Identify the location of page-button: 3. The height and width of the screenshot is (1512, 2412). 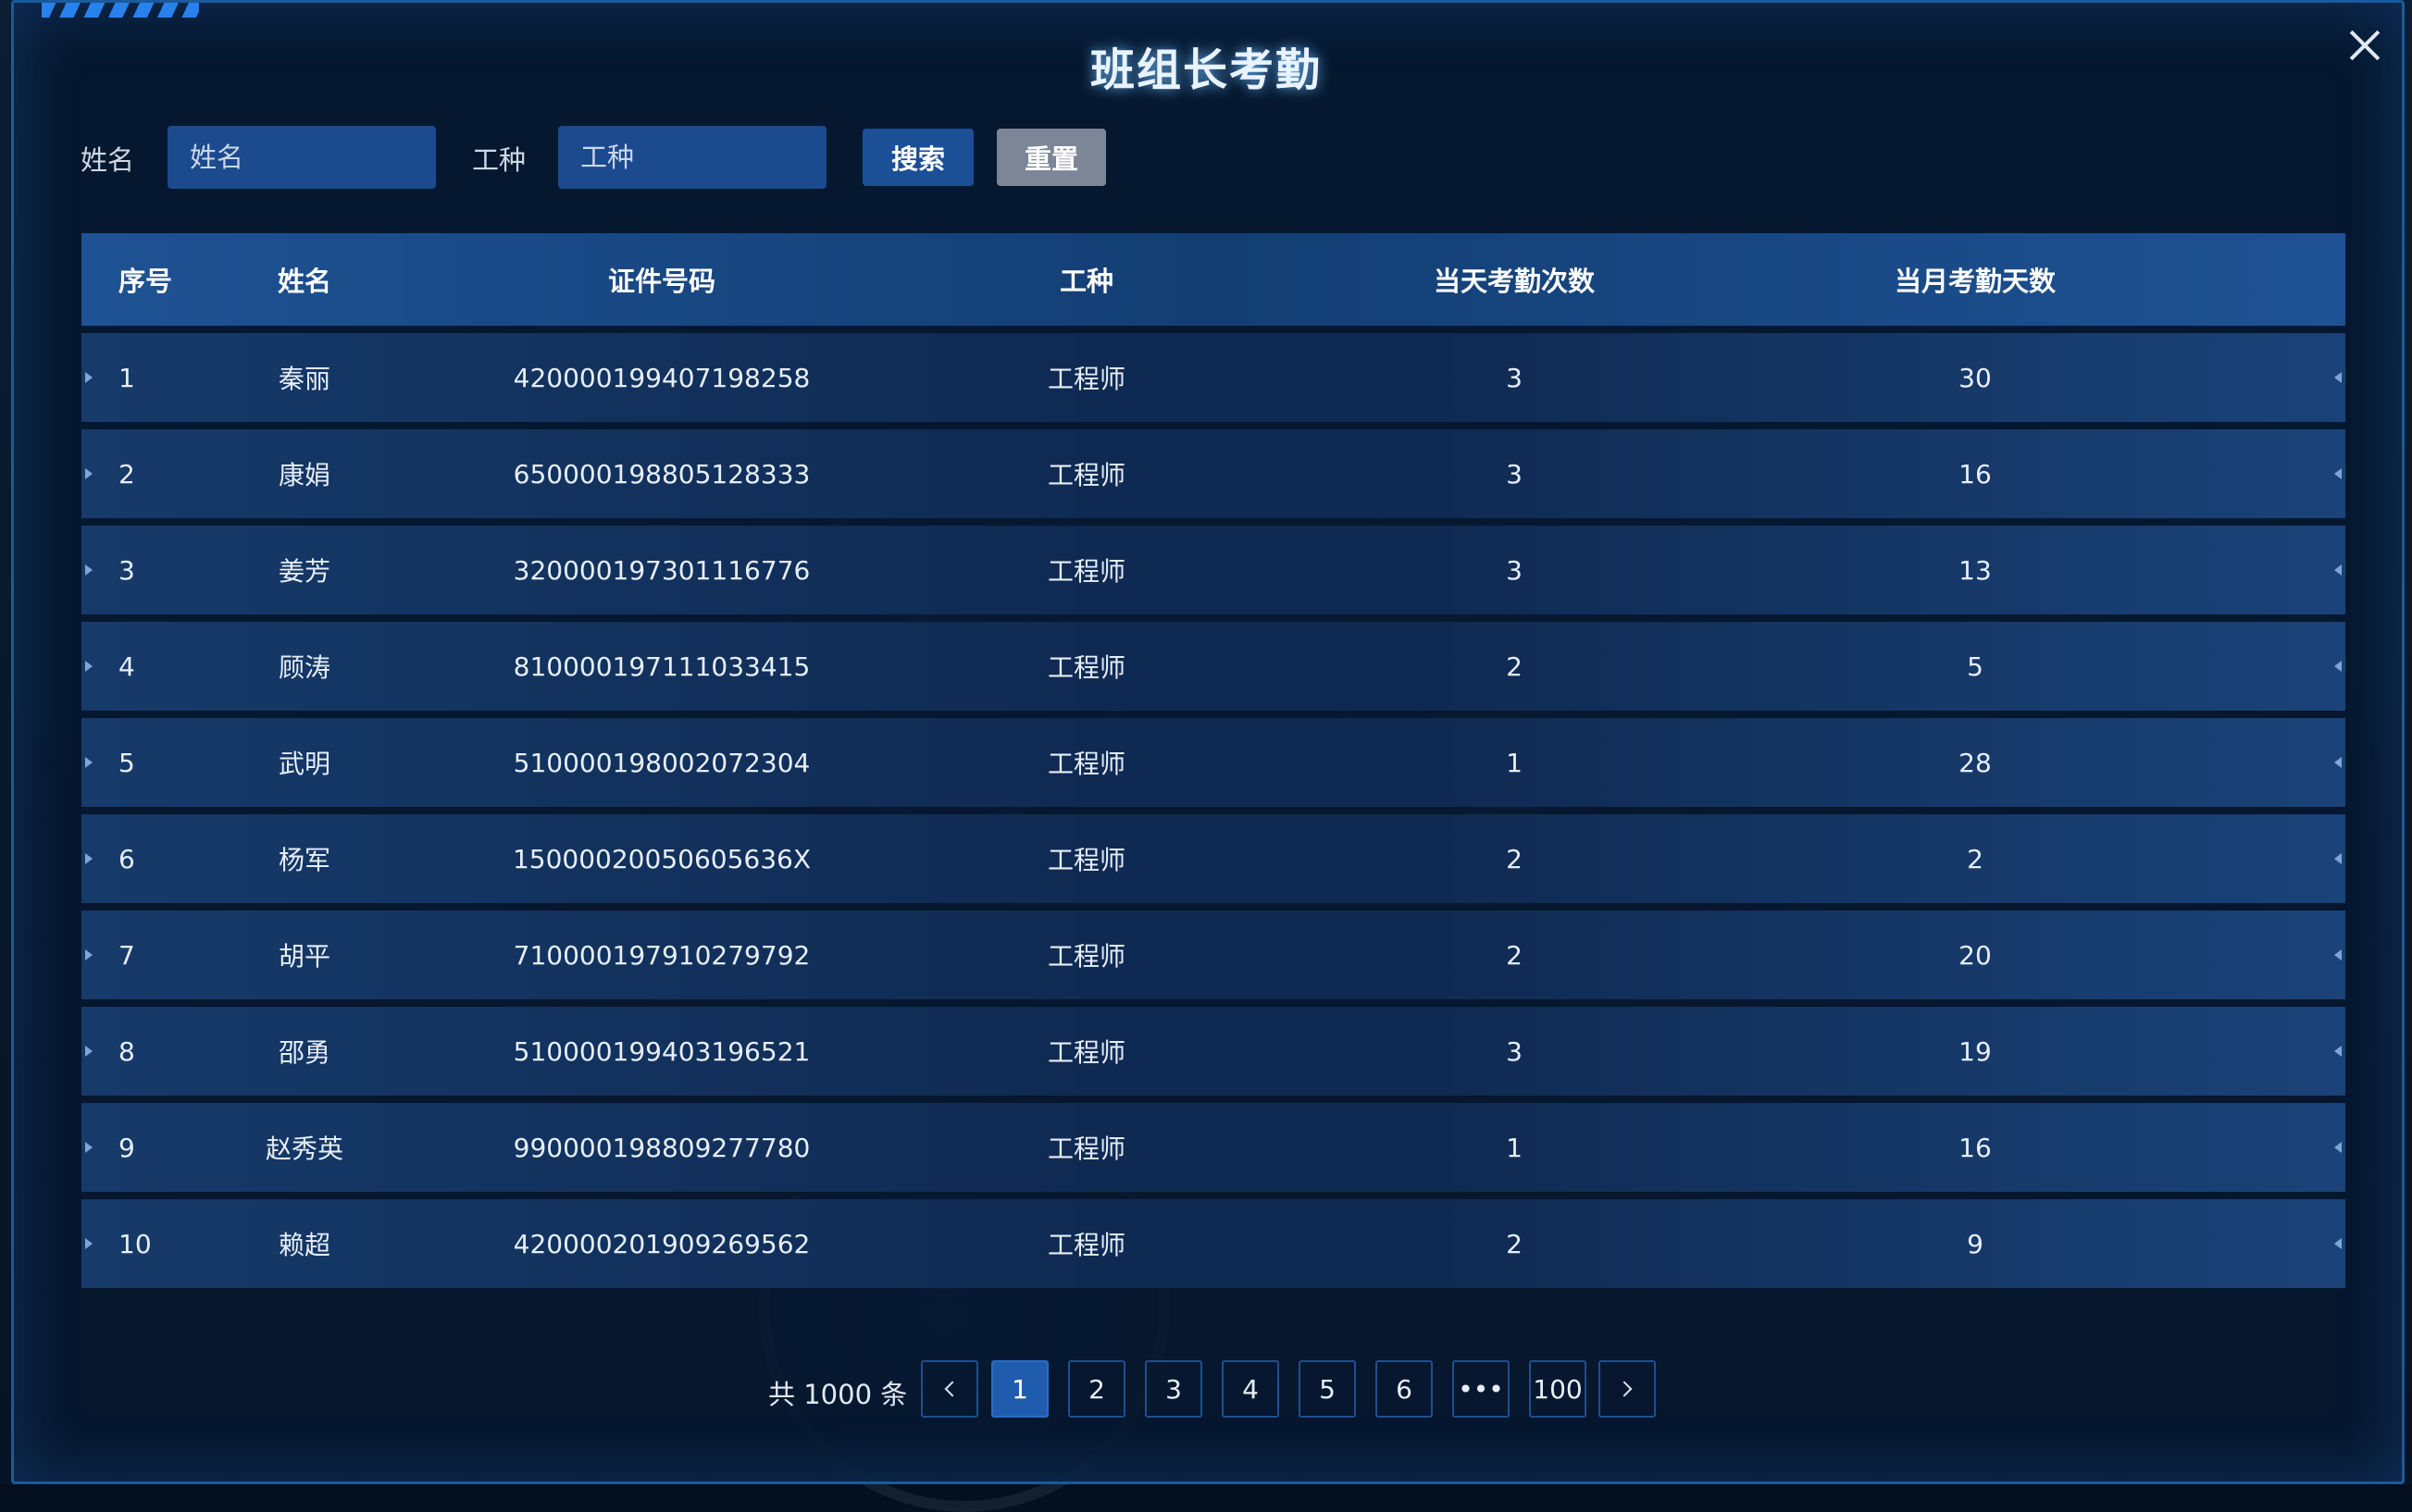
(1173, 1389).